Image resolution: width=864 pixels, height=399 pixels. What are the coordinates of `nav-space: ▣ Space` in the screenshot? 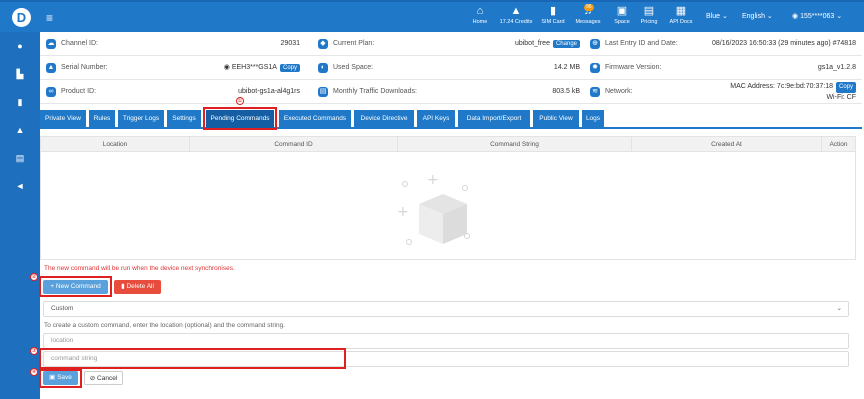 It's located at (622, 18).